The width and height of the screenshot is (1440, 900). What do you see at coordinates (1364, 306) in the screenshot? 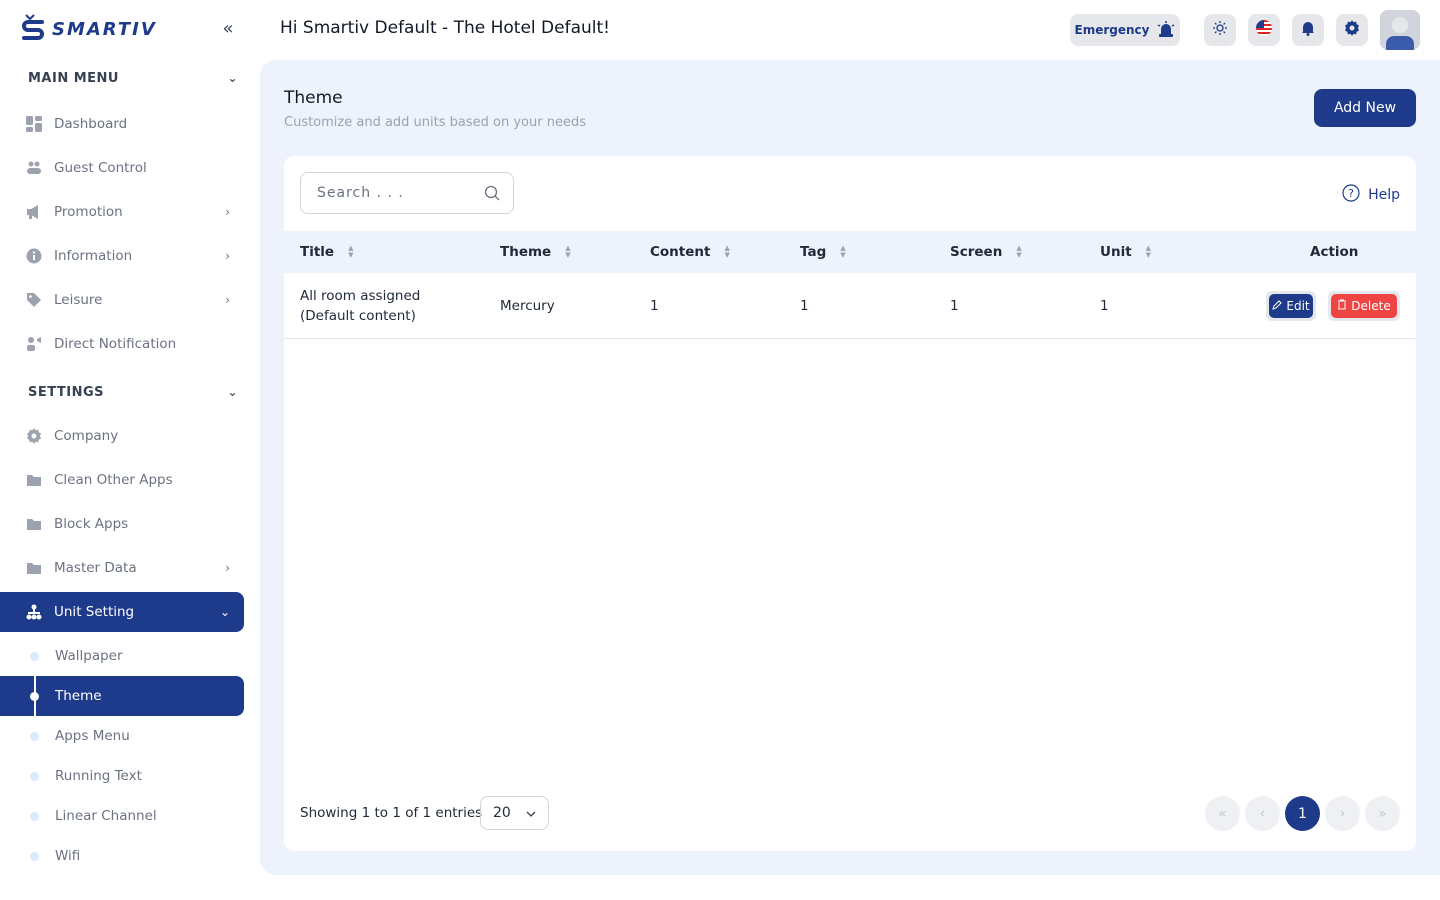
I see `delete-button: Delete` at bounding box center [1364, 306].